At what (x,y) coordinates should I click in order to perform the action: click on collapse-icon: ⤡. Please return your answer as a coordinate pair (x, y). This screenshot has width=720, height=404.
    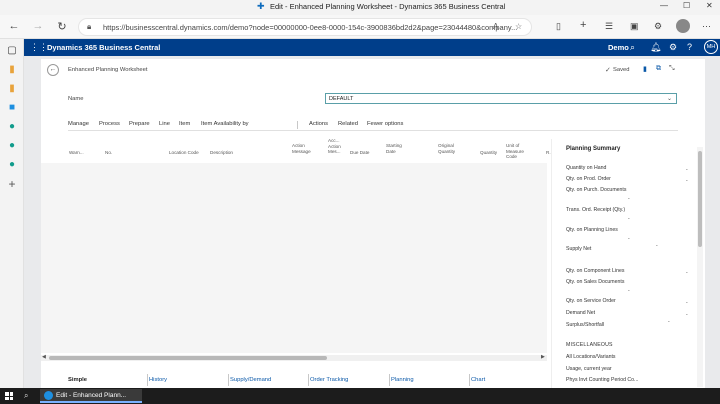
    Looking at the image, I should click on (672, 69).